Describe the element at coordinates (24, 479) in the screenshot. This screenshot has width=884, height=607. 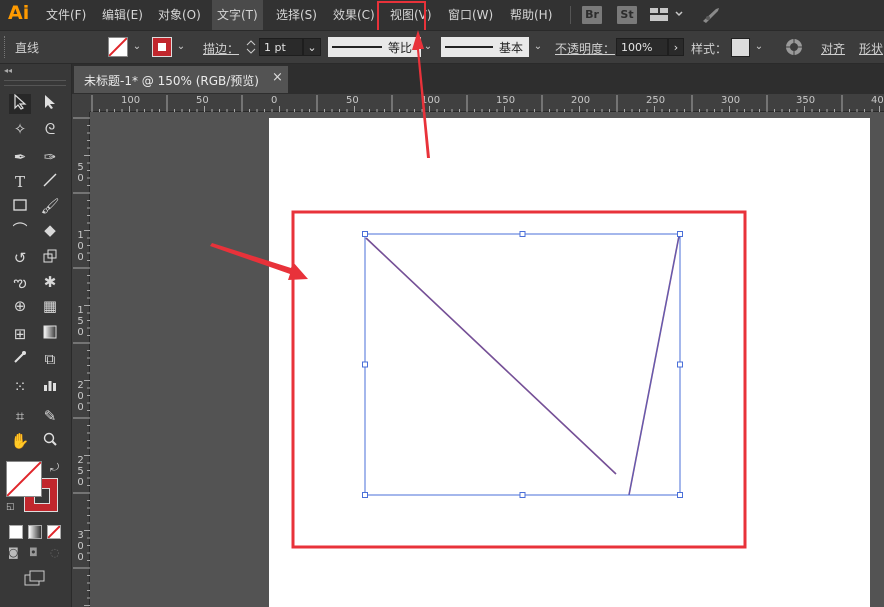
I see `fill-color-swatch-none` at that location.